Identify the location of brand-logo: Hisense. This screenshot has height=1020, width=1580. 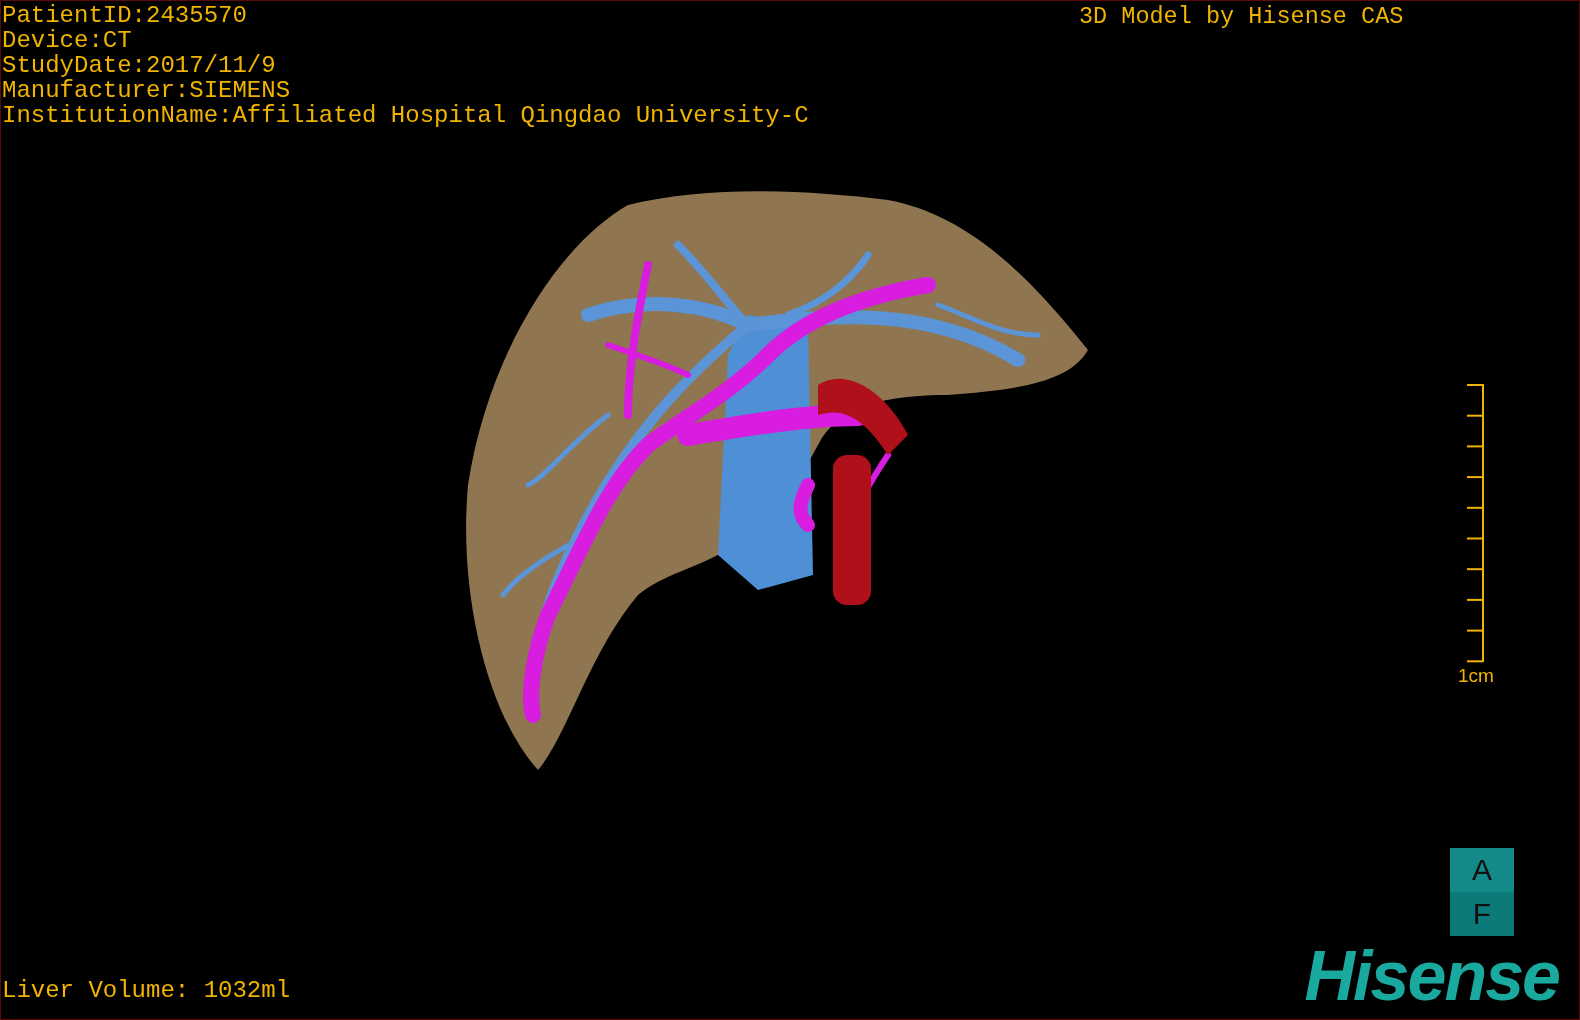
(1432, 976).